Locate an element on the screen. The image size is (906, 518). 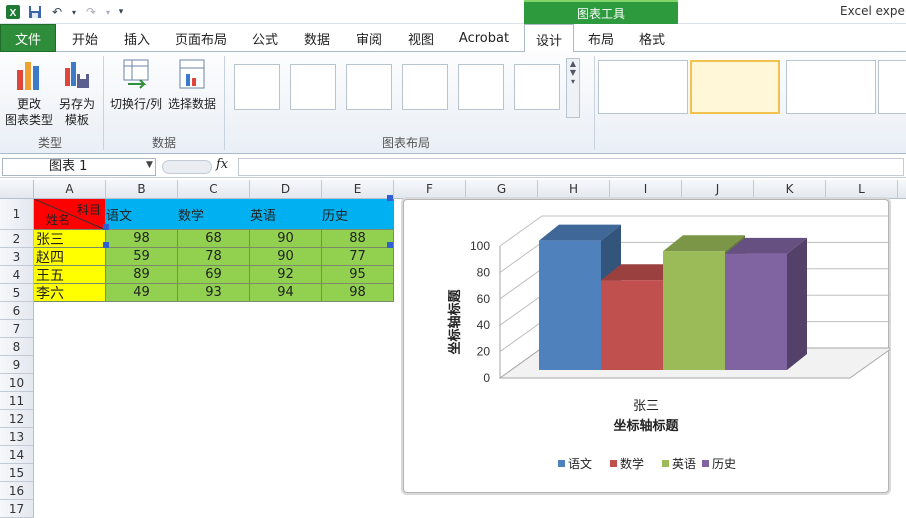
save-as-template-button: 另存为 模板 is located at coordinates (77, 92).